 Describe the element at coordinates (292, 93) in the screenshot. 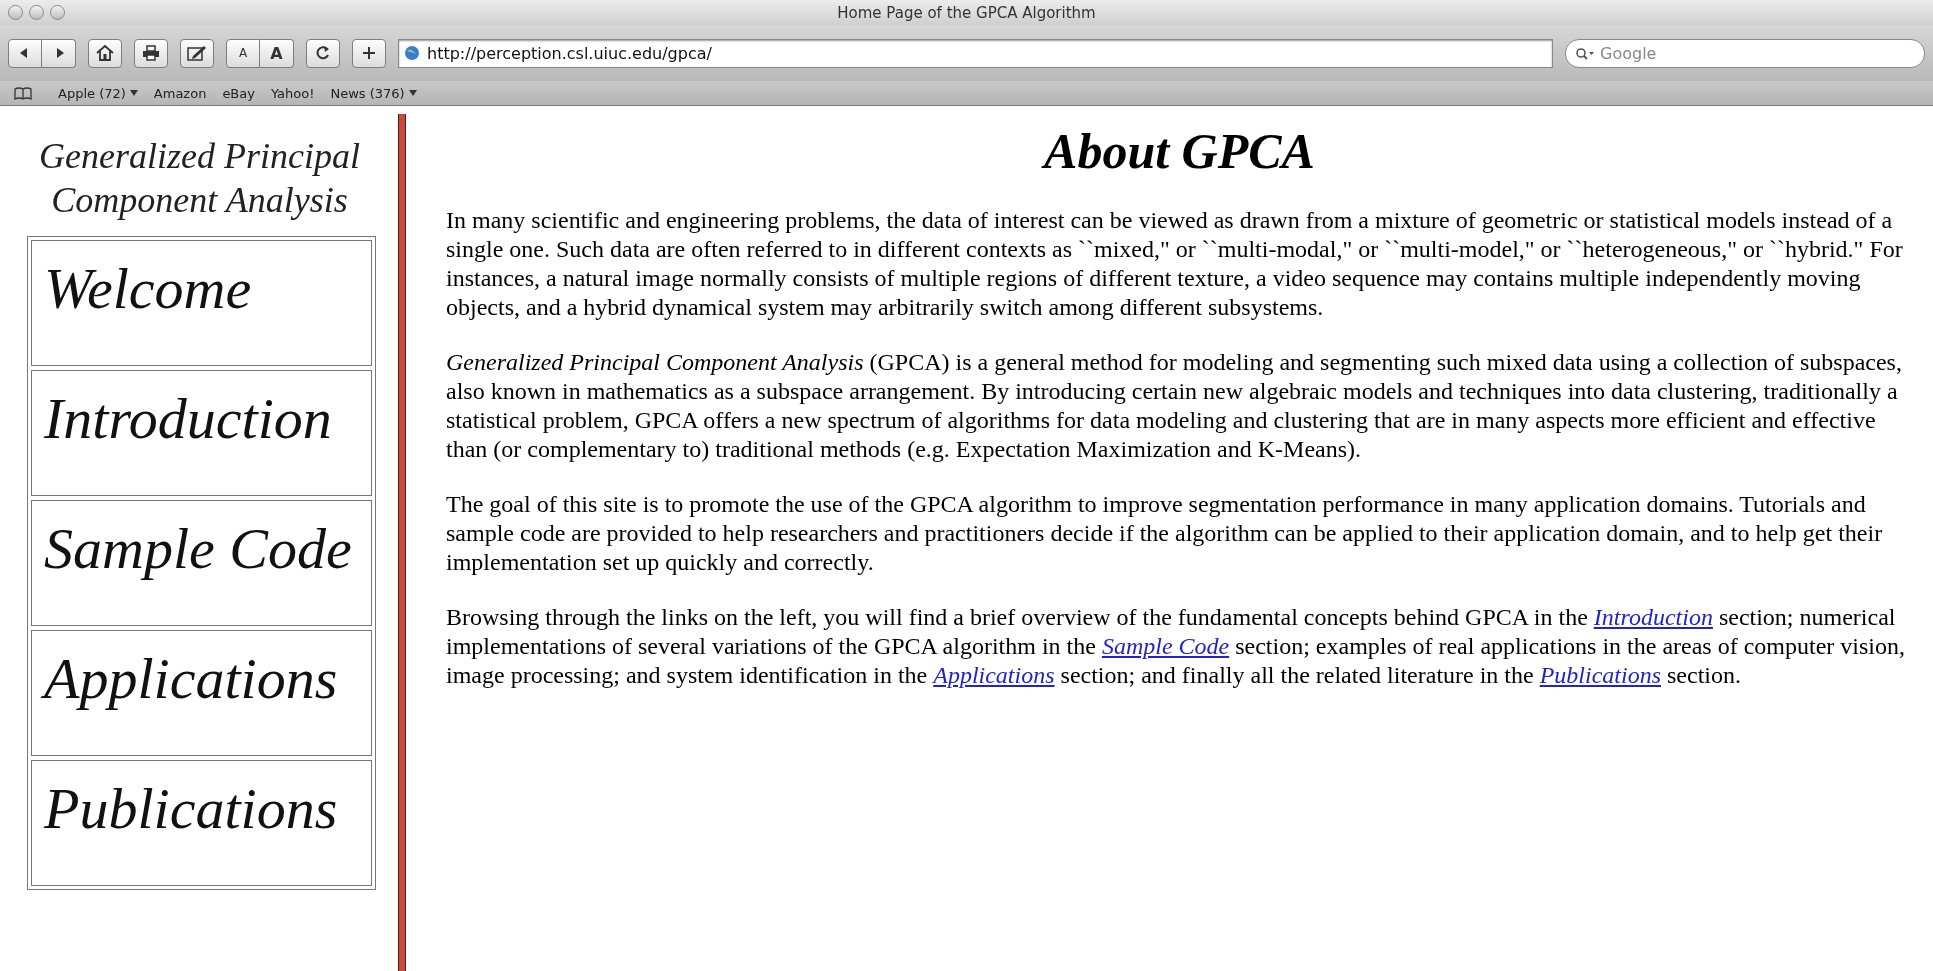

I see `bookmark-link: Yahoo!` at that location.